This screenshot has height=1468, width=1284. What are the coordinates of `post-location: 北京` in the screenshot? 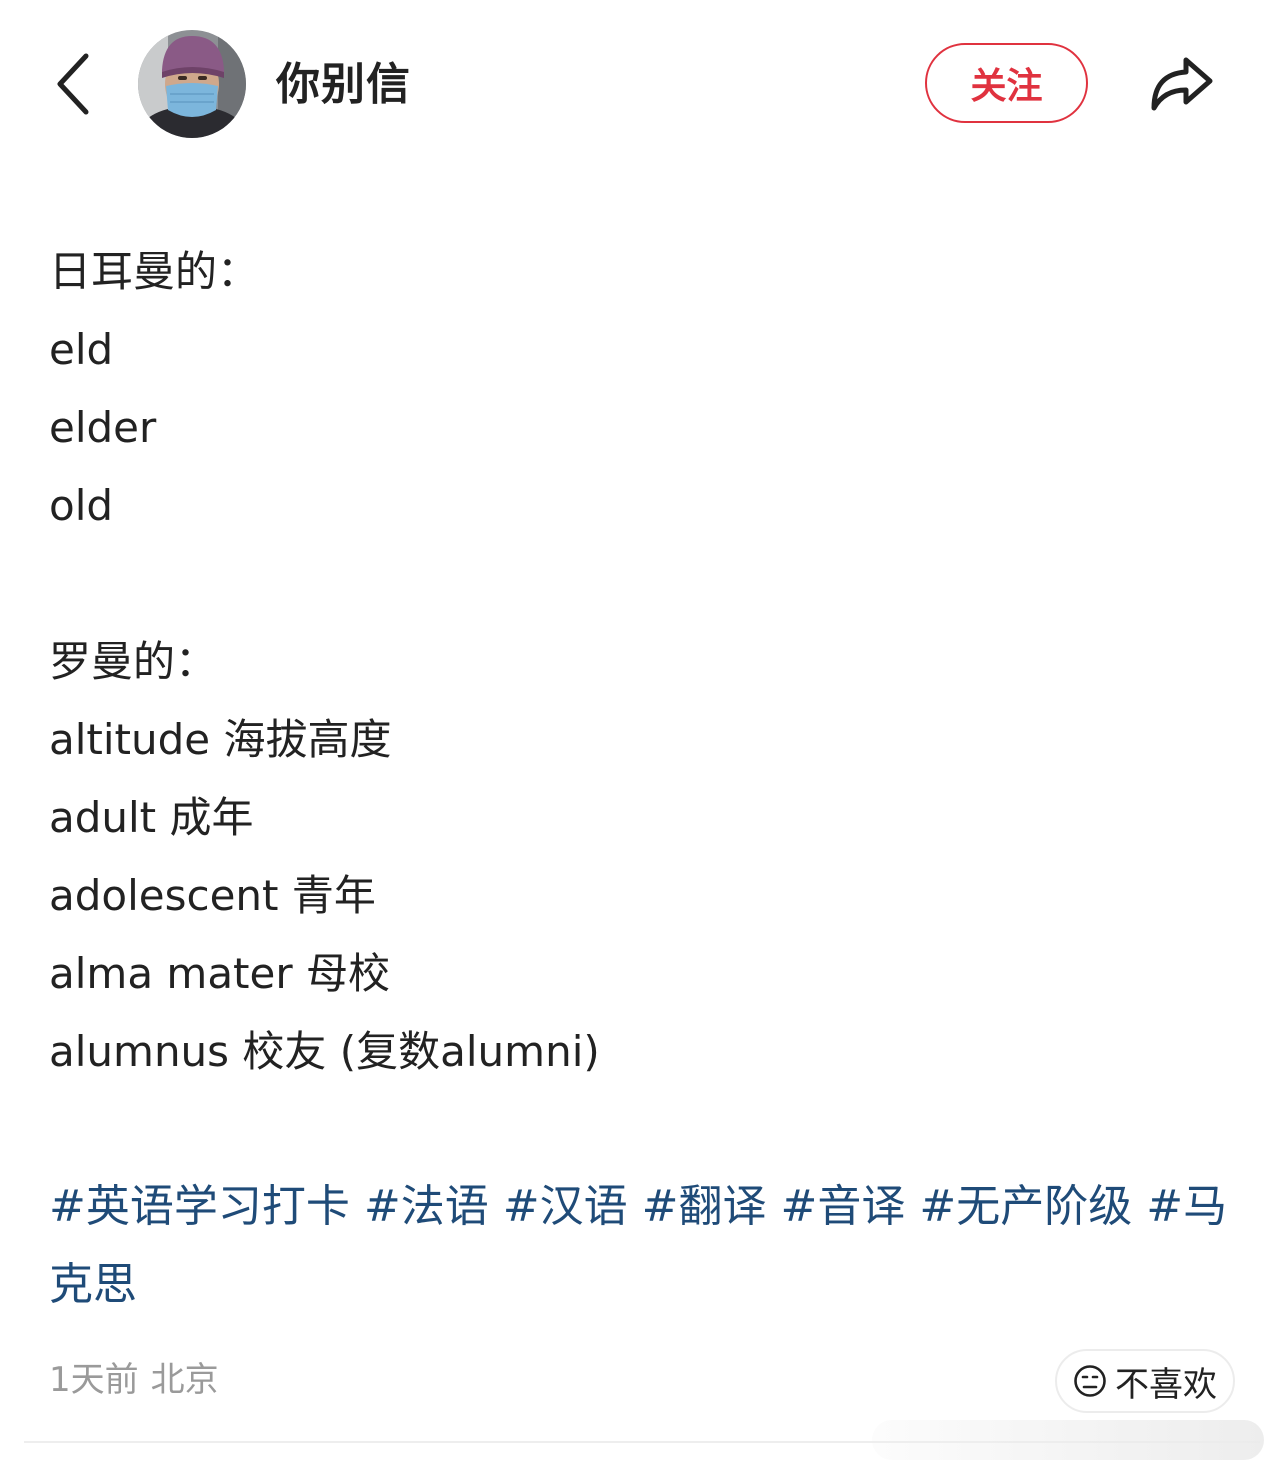 It's located at (184, 1380).